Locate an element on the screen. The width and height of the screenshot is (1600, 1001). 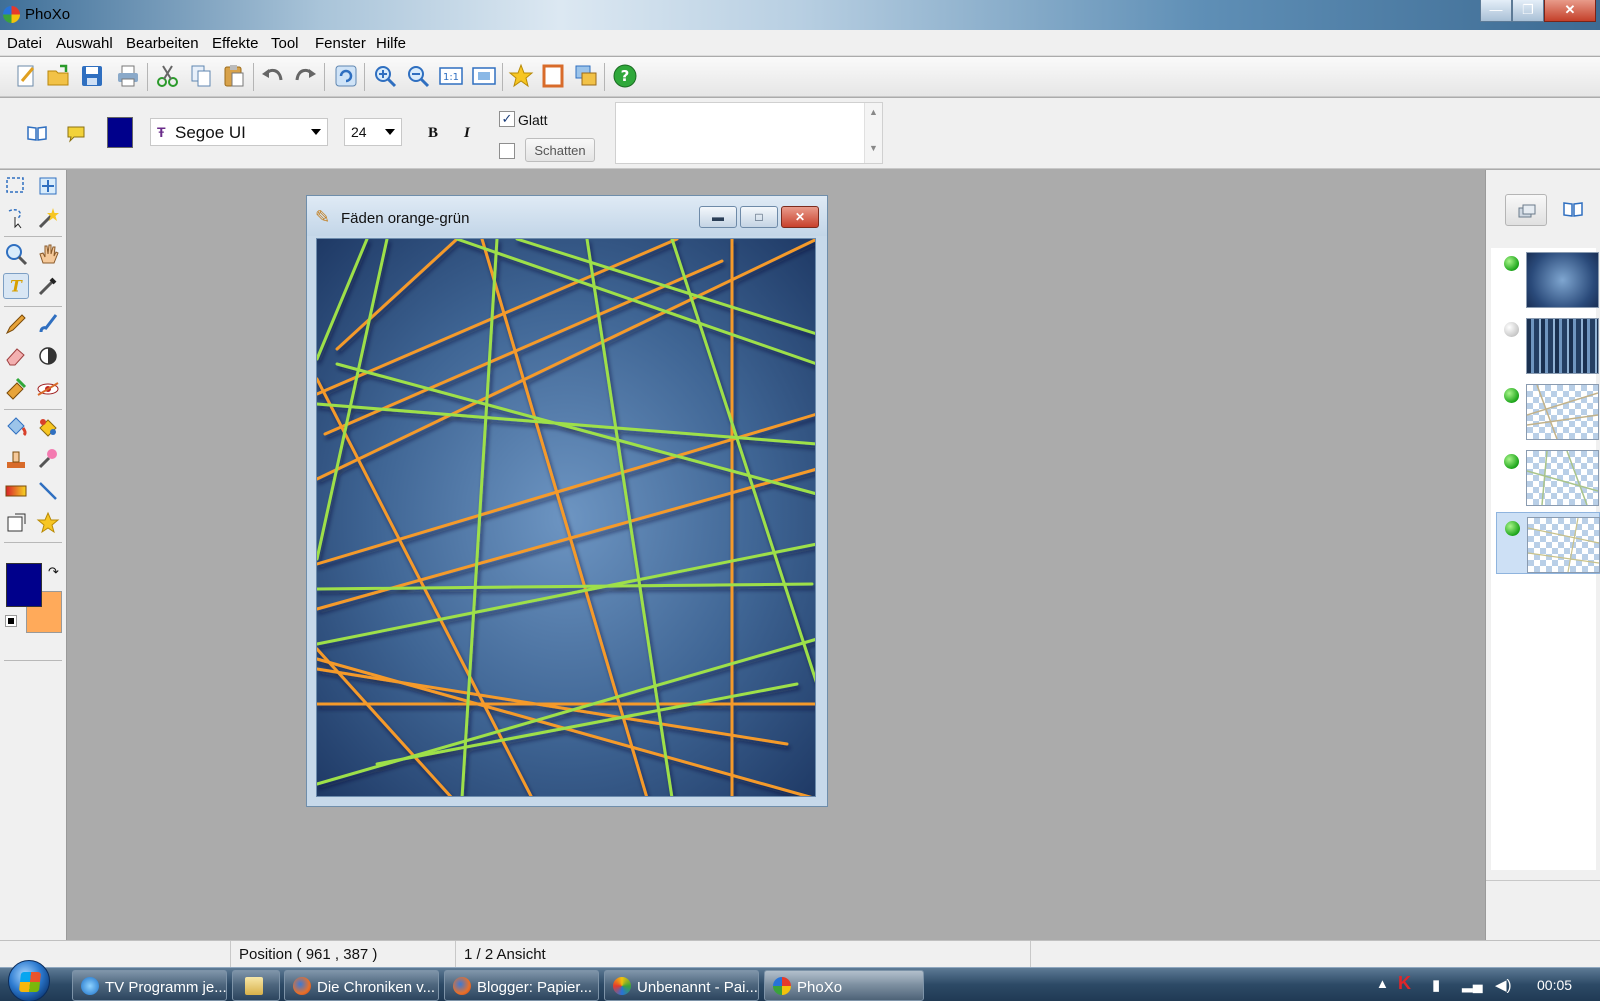
text-input-area: ▲ ▼ is located at coordinates (749, 133).